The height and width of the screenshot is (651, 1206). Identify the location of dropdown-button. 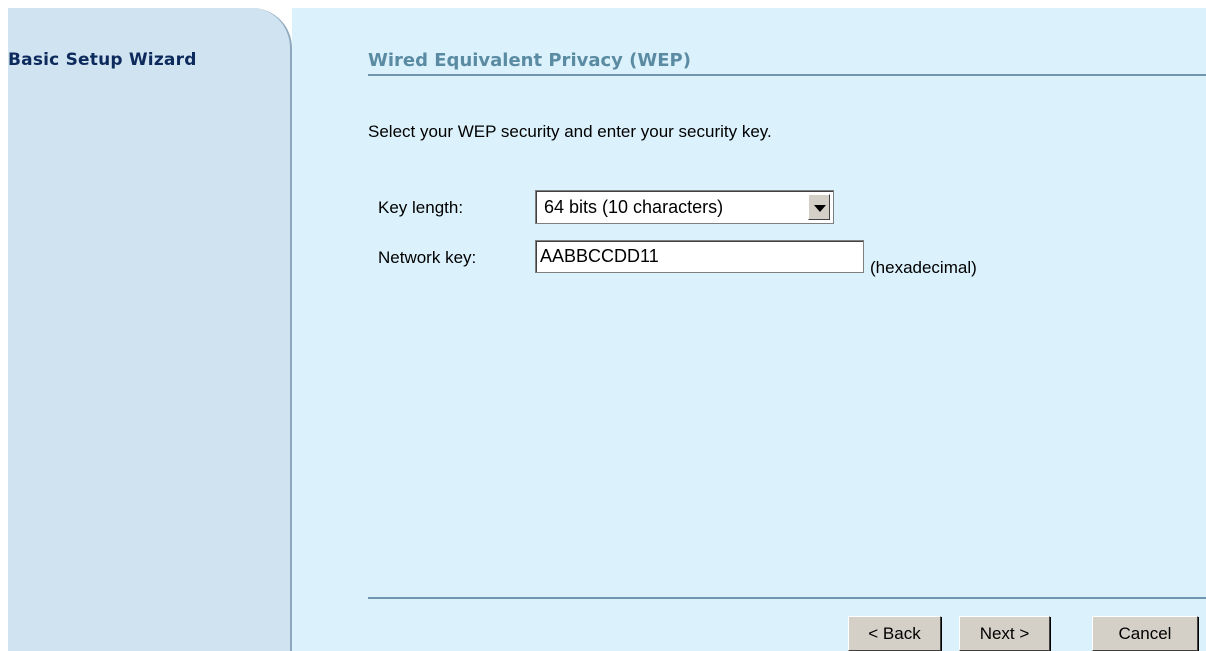
(819, 207).